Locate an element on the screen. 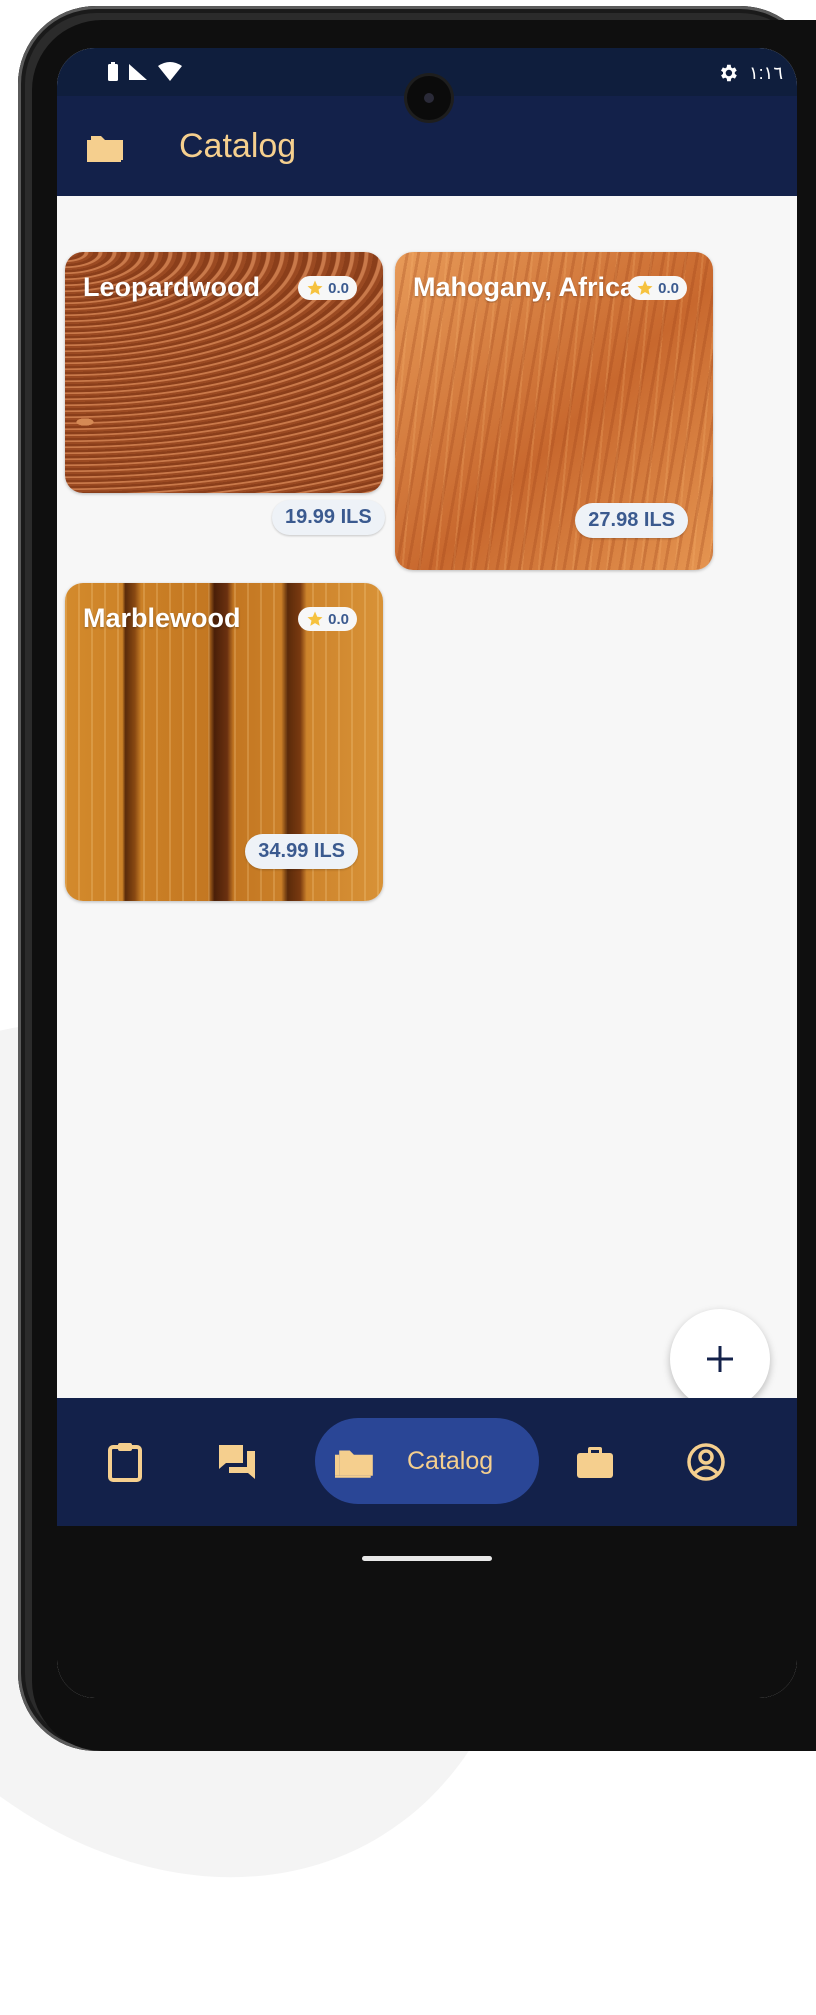 This screenshot has height=2015, width=816. status-right: ١:١٦ is located at coordinates (750, 73).